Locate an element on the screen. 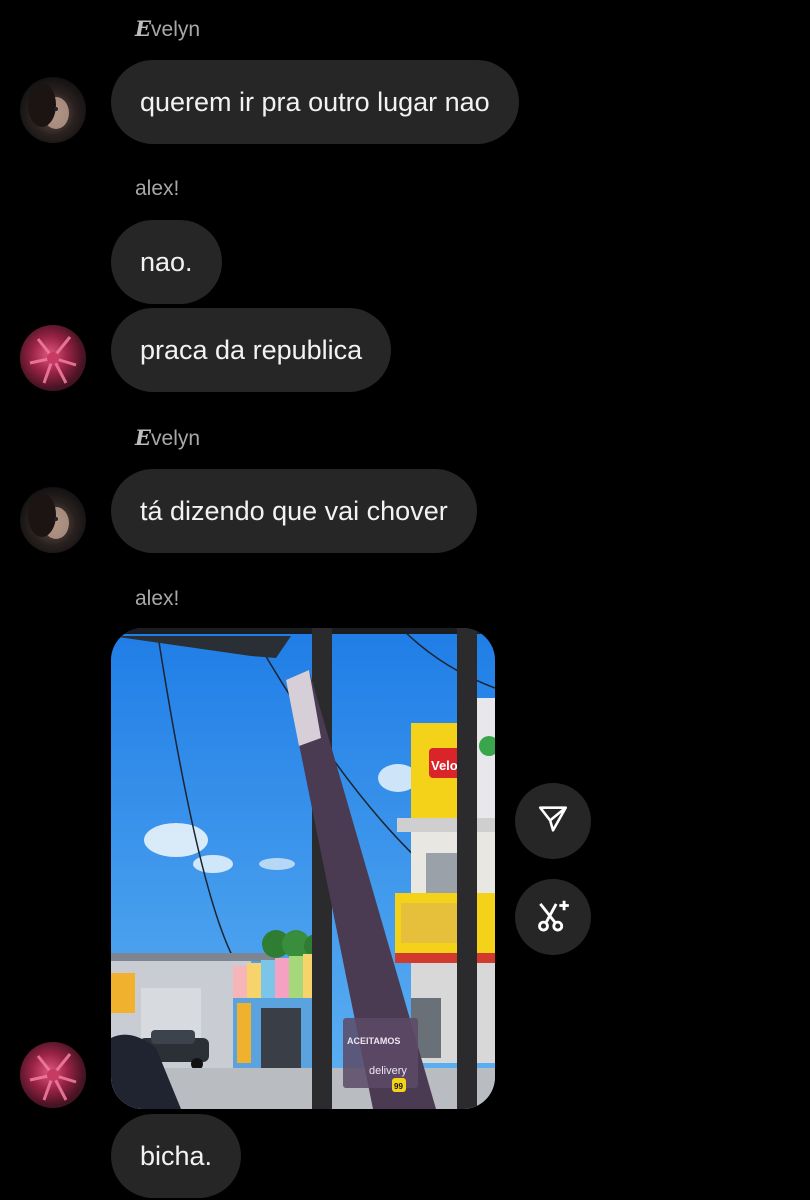 This screenshot has height=1200, width=810. send-icon is located at coordinates (553, 821).